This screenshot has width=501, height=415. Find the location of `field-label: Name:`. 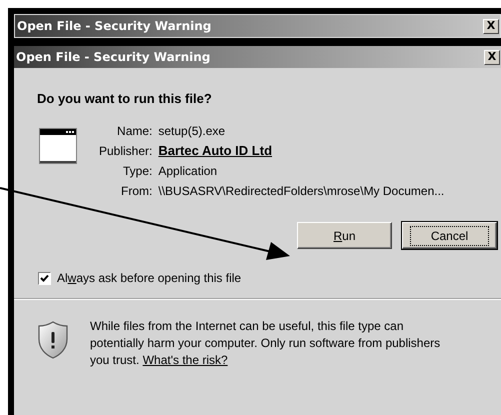

field-label: Name: is located at coordinates (134, 131).